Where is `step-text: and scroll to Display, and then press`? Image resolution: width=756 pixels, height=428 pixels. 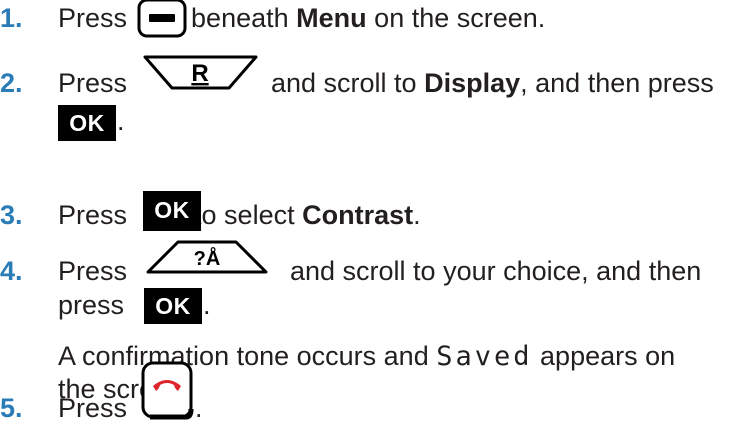
step-text: and scroll to Display, and then press is located at coordinates (492, 83).